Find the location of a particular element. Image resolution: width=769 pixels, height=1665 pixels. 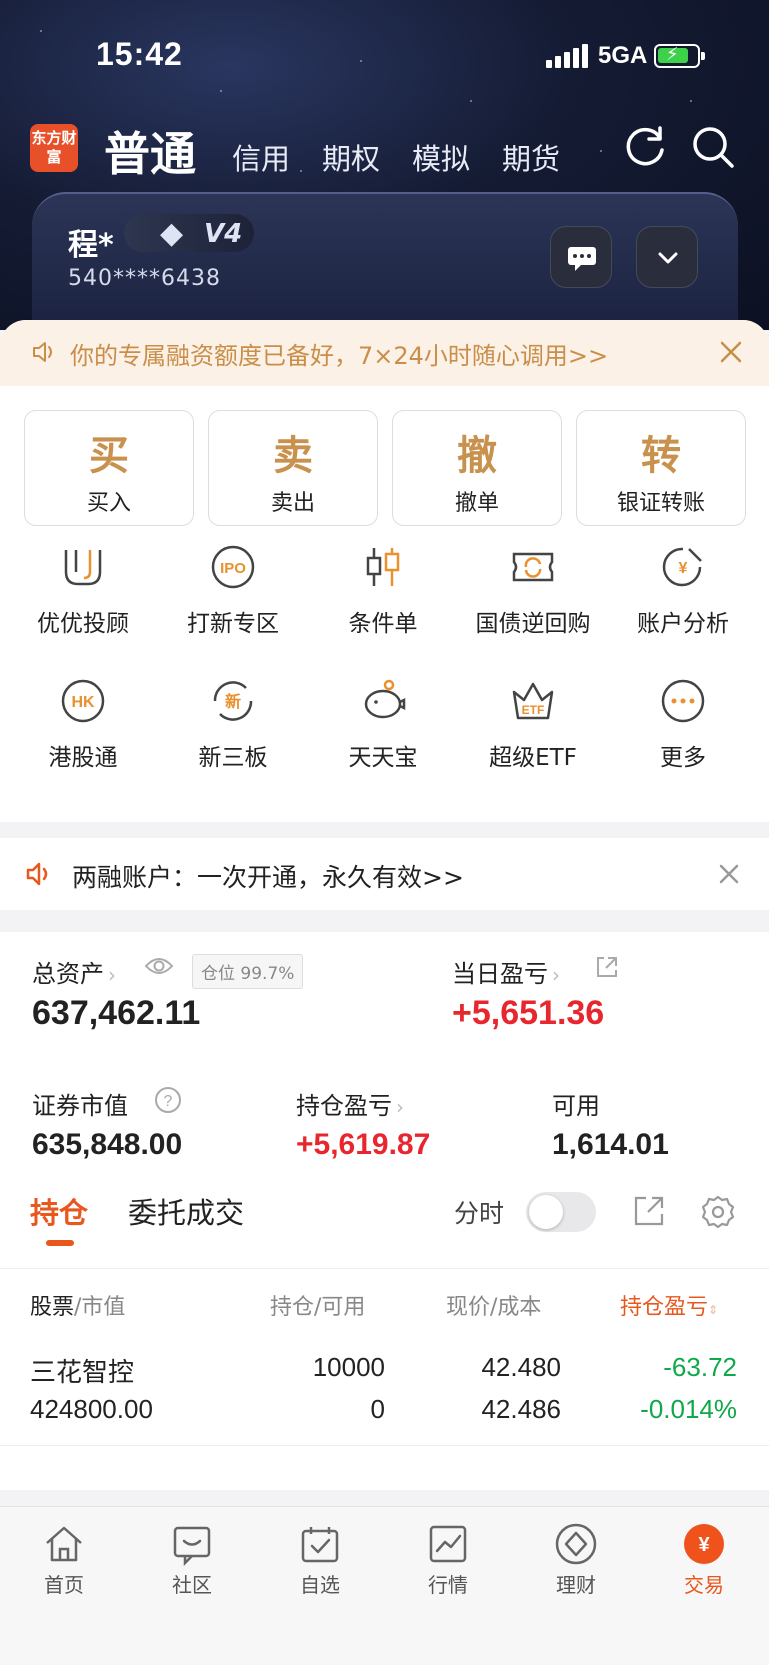

stock-pl-pct: -0.014% is located at coordinates (688, 1409).